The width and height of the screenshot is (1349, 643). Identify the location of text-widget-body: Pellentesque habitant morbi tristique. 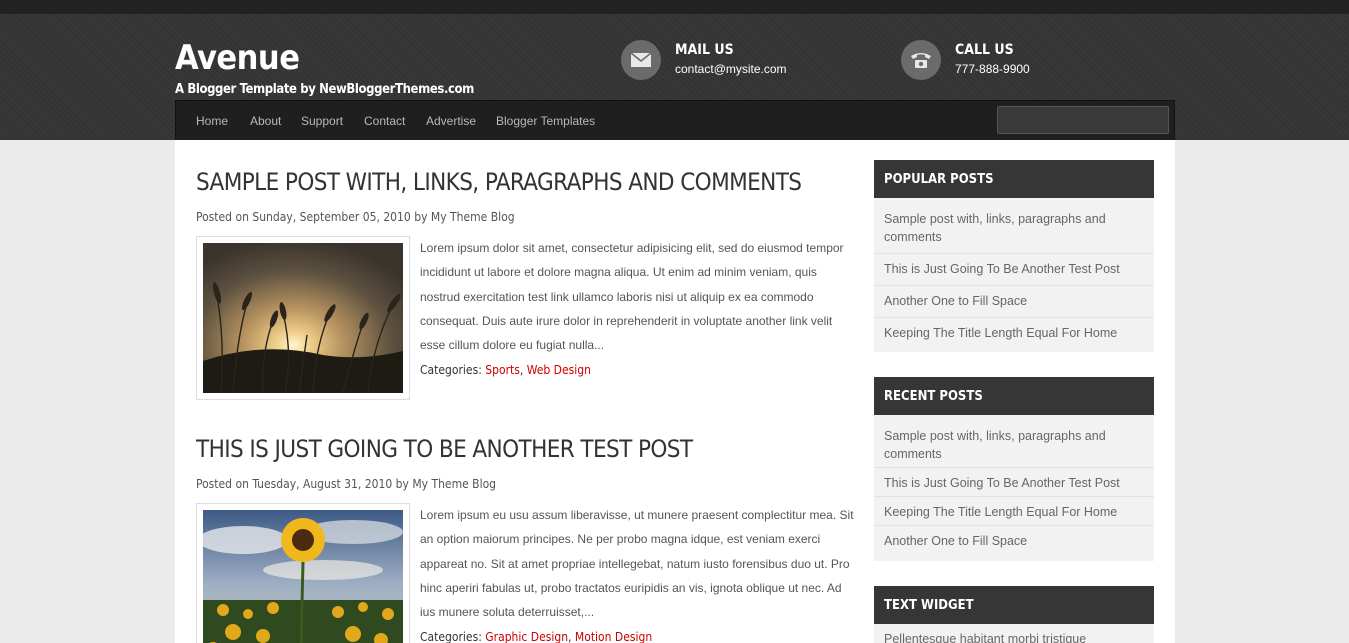
(985, 637).